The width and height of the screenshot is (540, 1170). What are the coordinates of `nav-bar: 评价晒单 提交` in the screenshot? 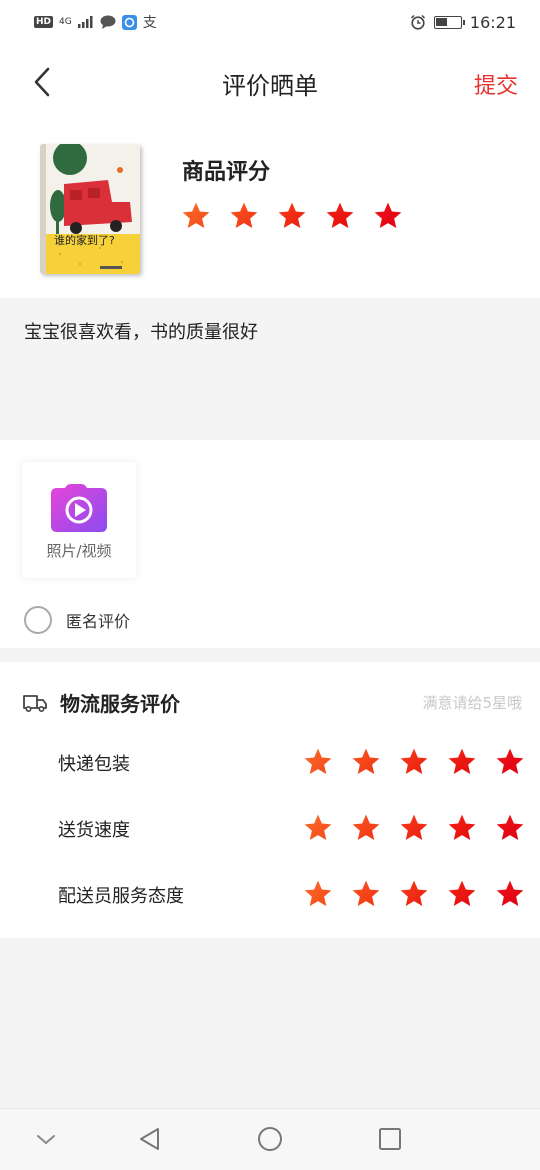 It's located at (270, 83).